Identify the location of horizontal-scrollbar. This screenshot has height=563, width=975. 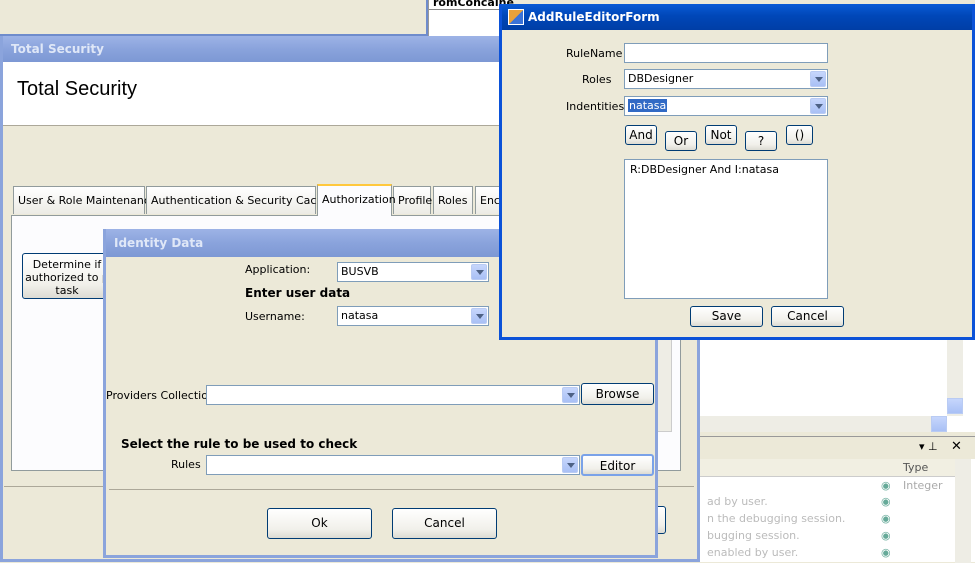
(822, 424).